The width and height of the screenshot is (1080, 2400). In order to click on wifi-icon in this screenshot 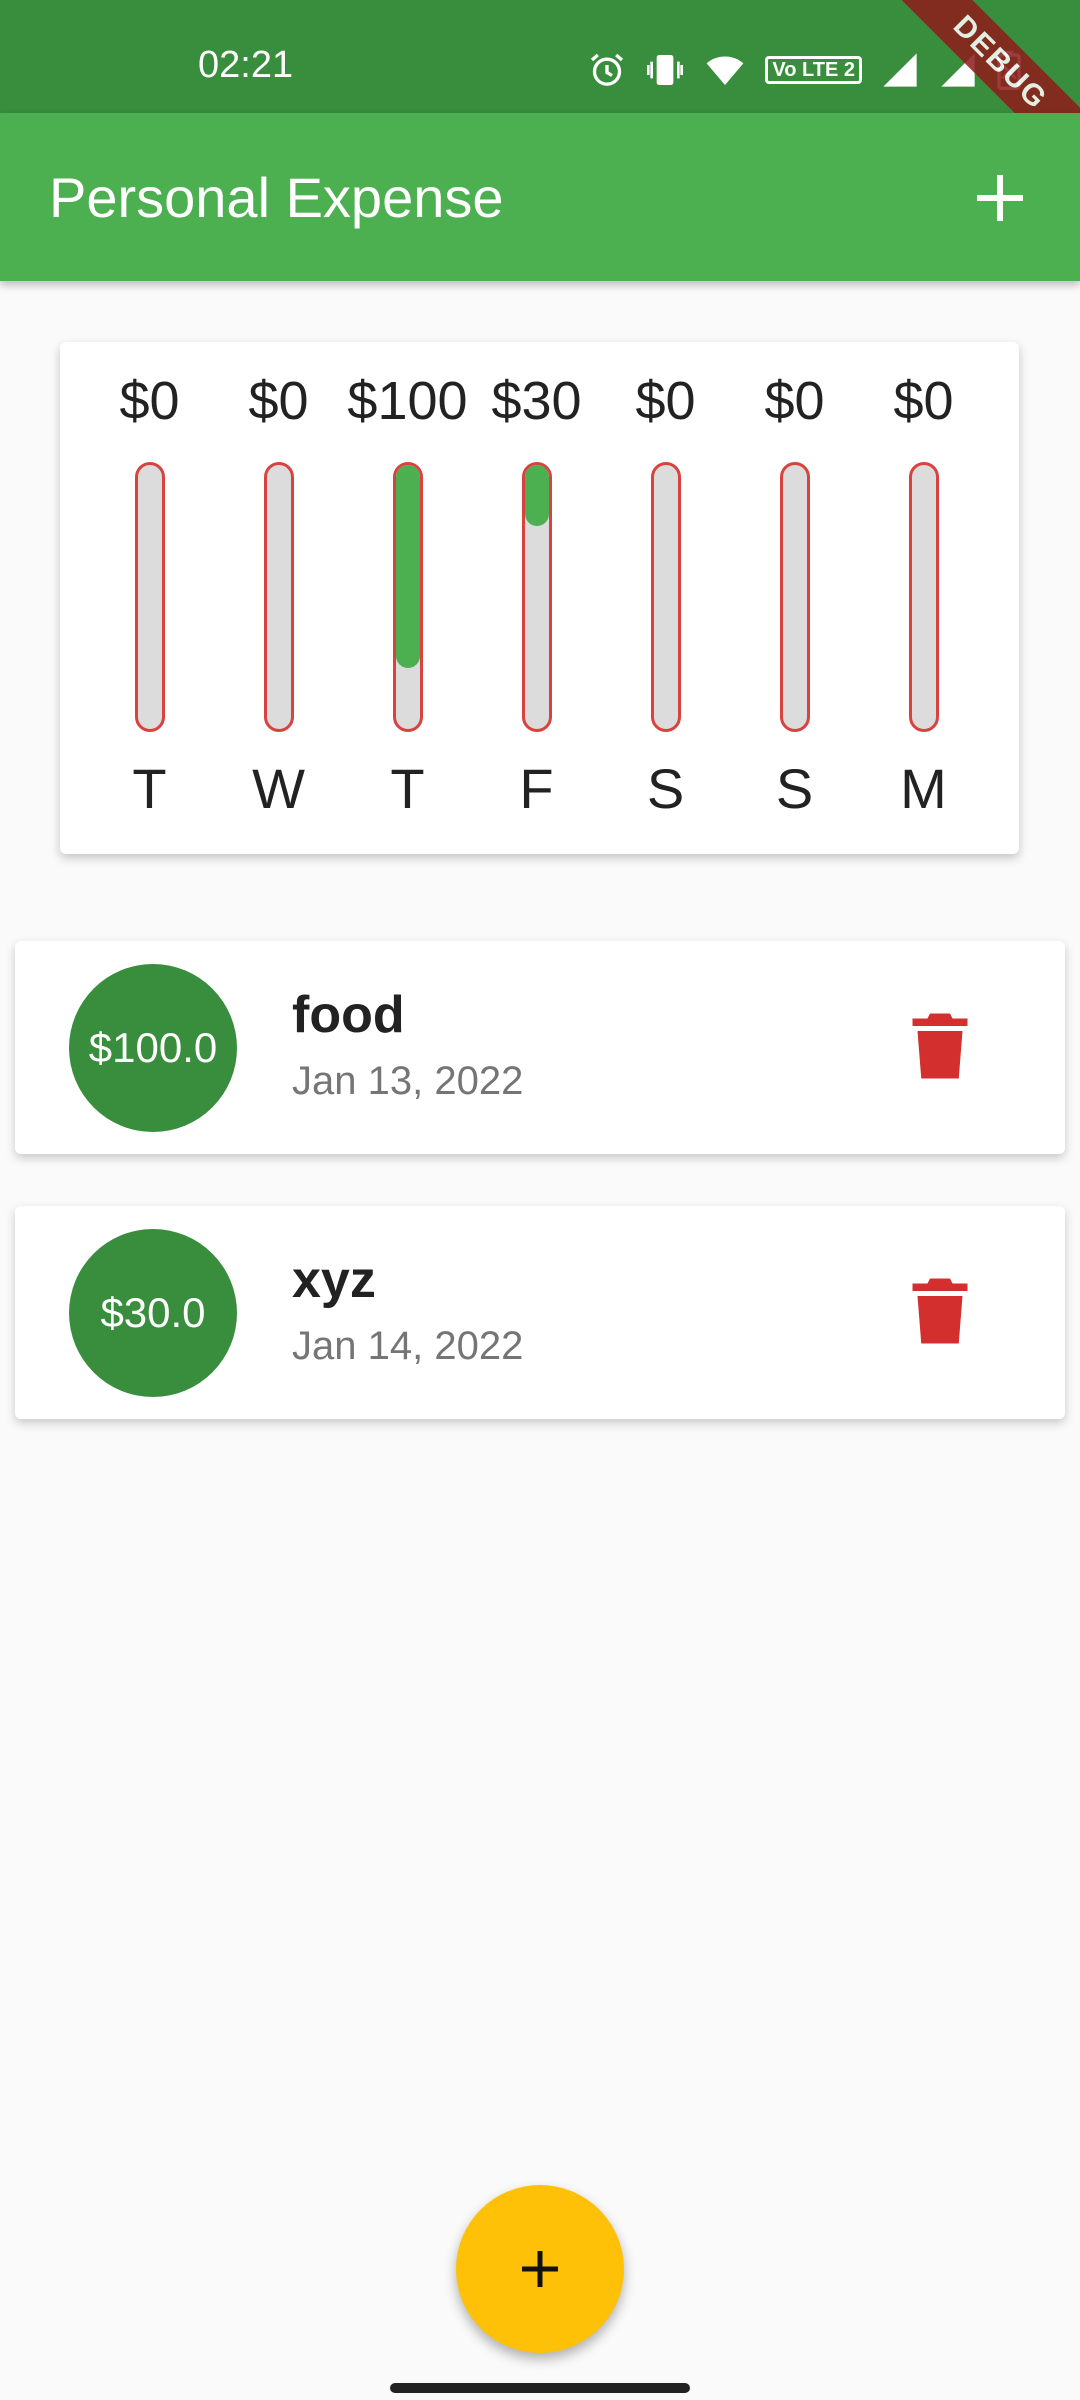, I will do `click(725, 70)`.